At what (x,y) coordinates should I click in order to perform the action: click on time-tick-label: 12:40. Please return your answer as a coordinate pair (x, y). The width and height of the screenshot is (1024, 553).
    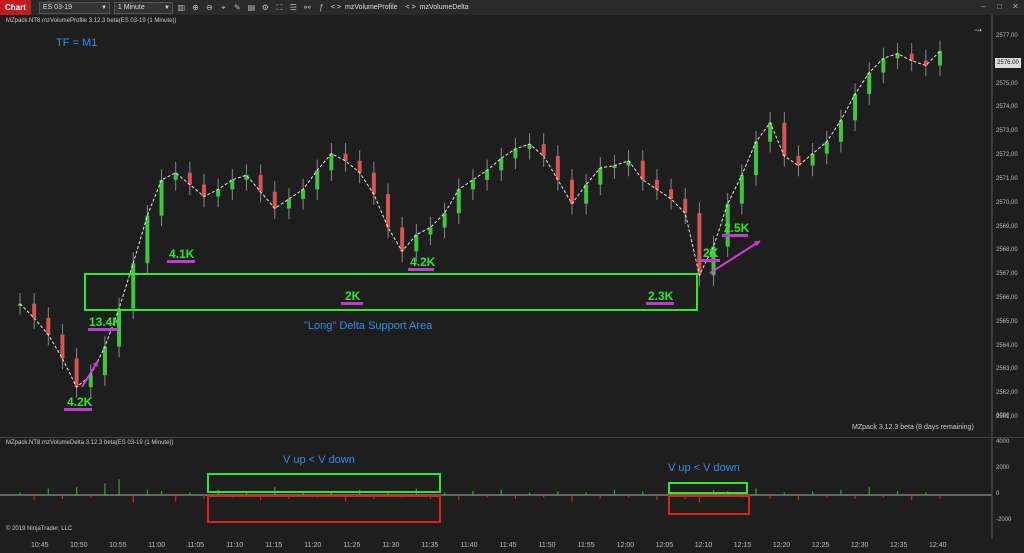
    Looking at the image, I should click on (938, 545).